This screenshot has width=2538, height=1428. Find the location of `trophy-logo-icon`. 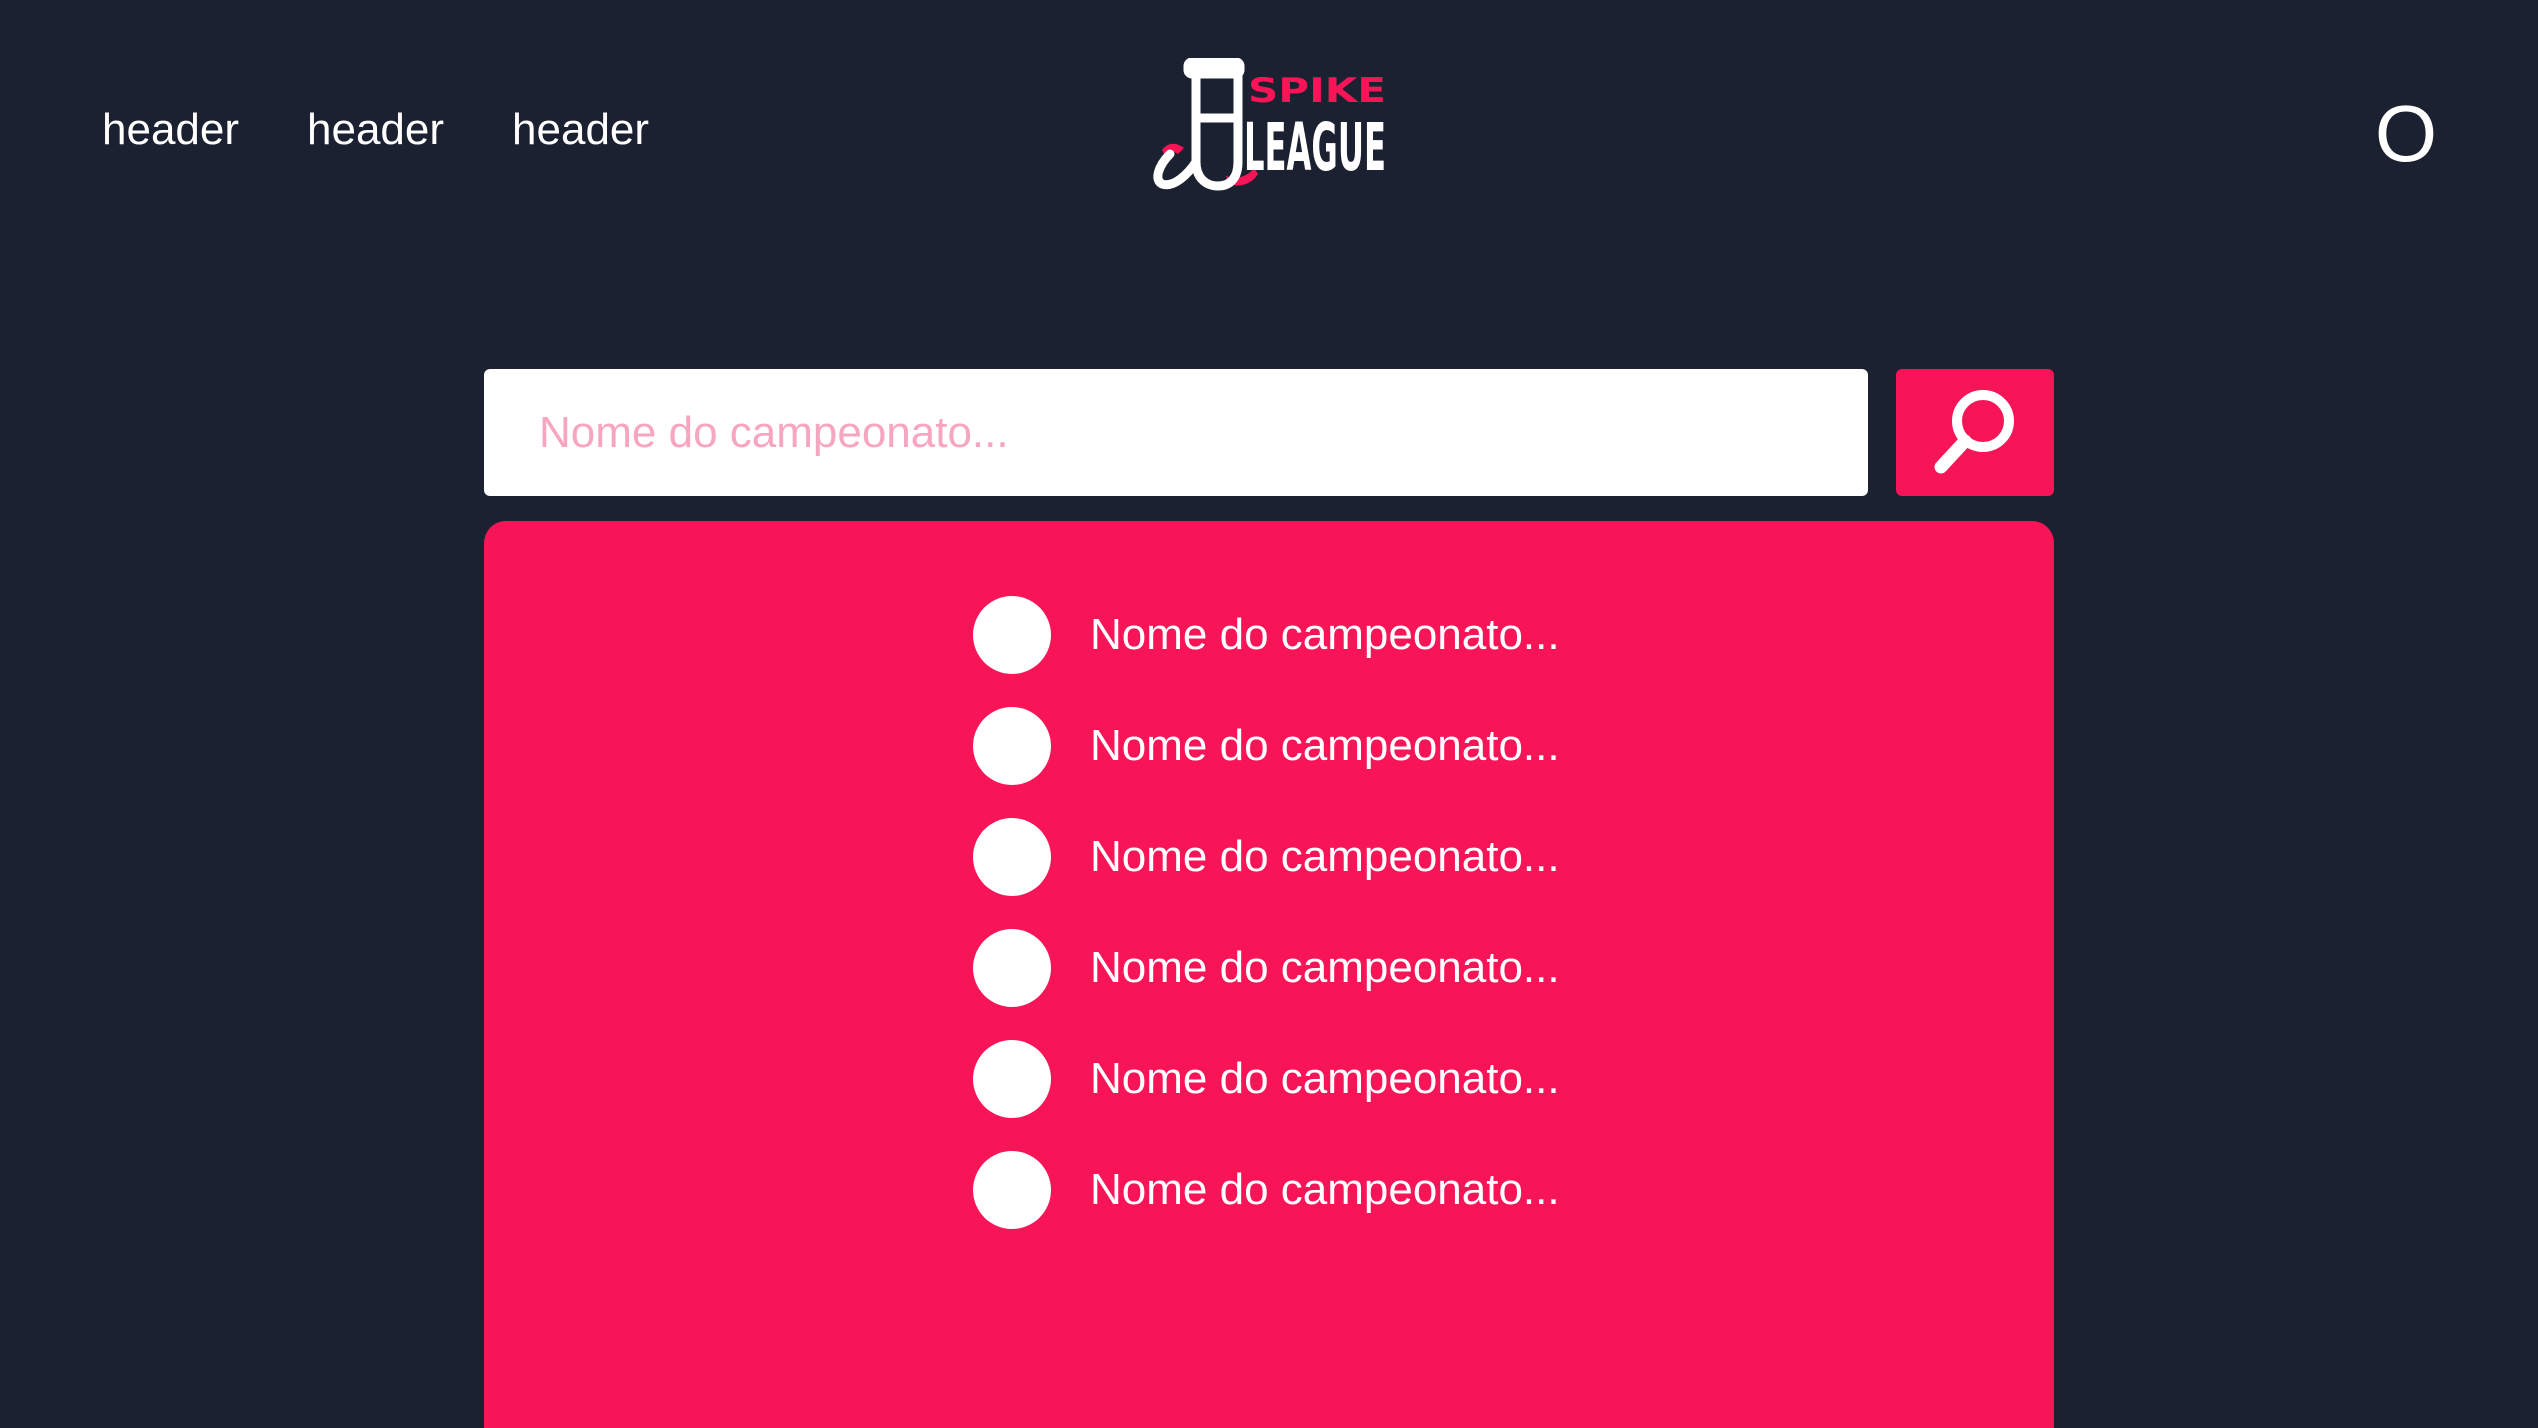

trophy-logo-icon is located at coordinates (1199, 124).